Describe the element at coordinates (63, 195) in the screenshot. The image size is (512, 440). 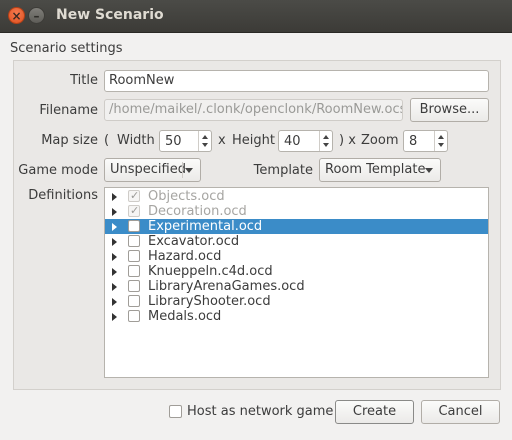
I see `definitions-label: Definitions` at that location.